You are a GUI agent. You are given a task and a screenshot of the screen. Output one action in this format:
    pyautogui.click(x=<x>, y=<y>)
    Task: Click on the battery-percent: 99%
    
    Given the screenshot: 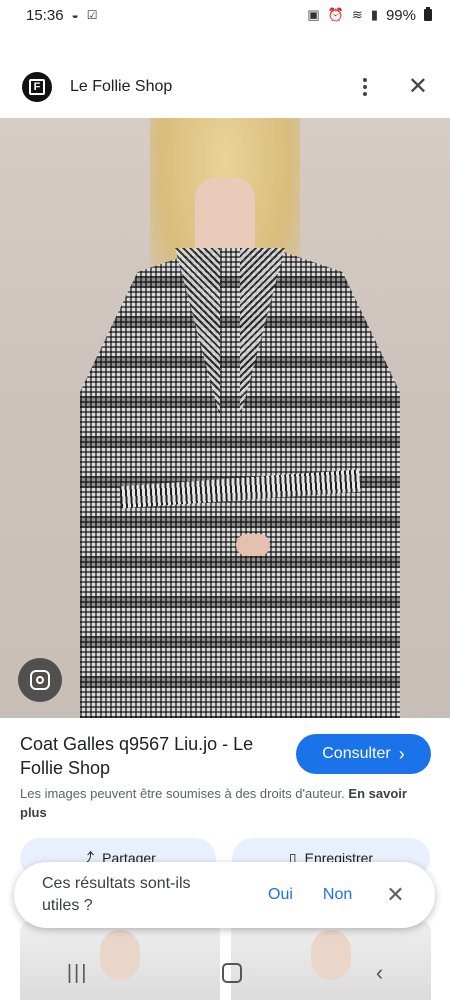 What is the action you would take?
    pyautogui.click(x=400, y=15)
    